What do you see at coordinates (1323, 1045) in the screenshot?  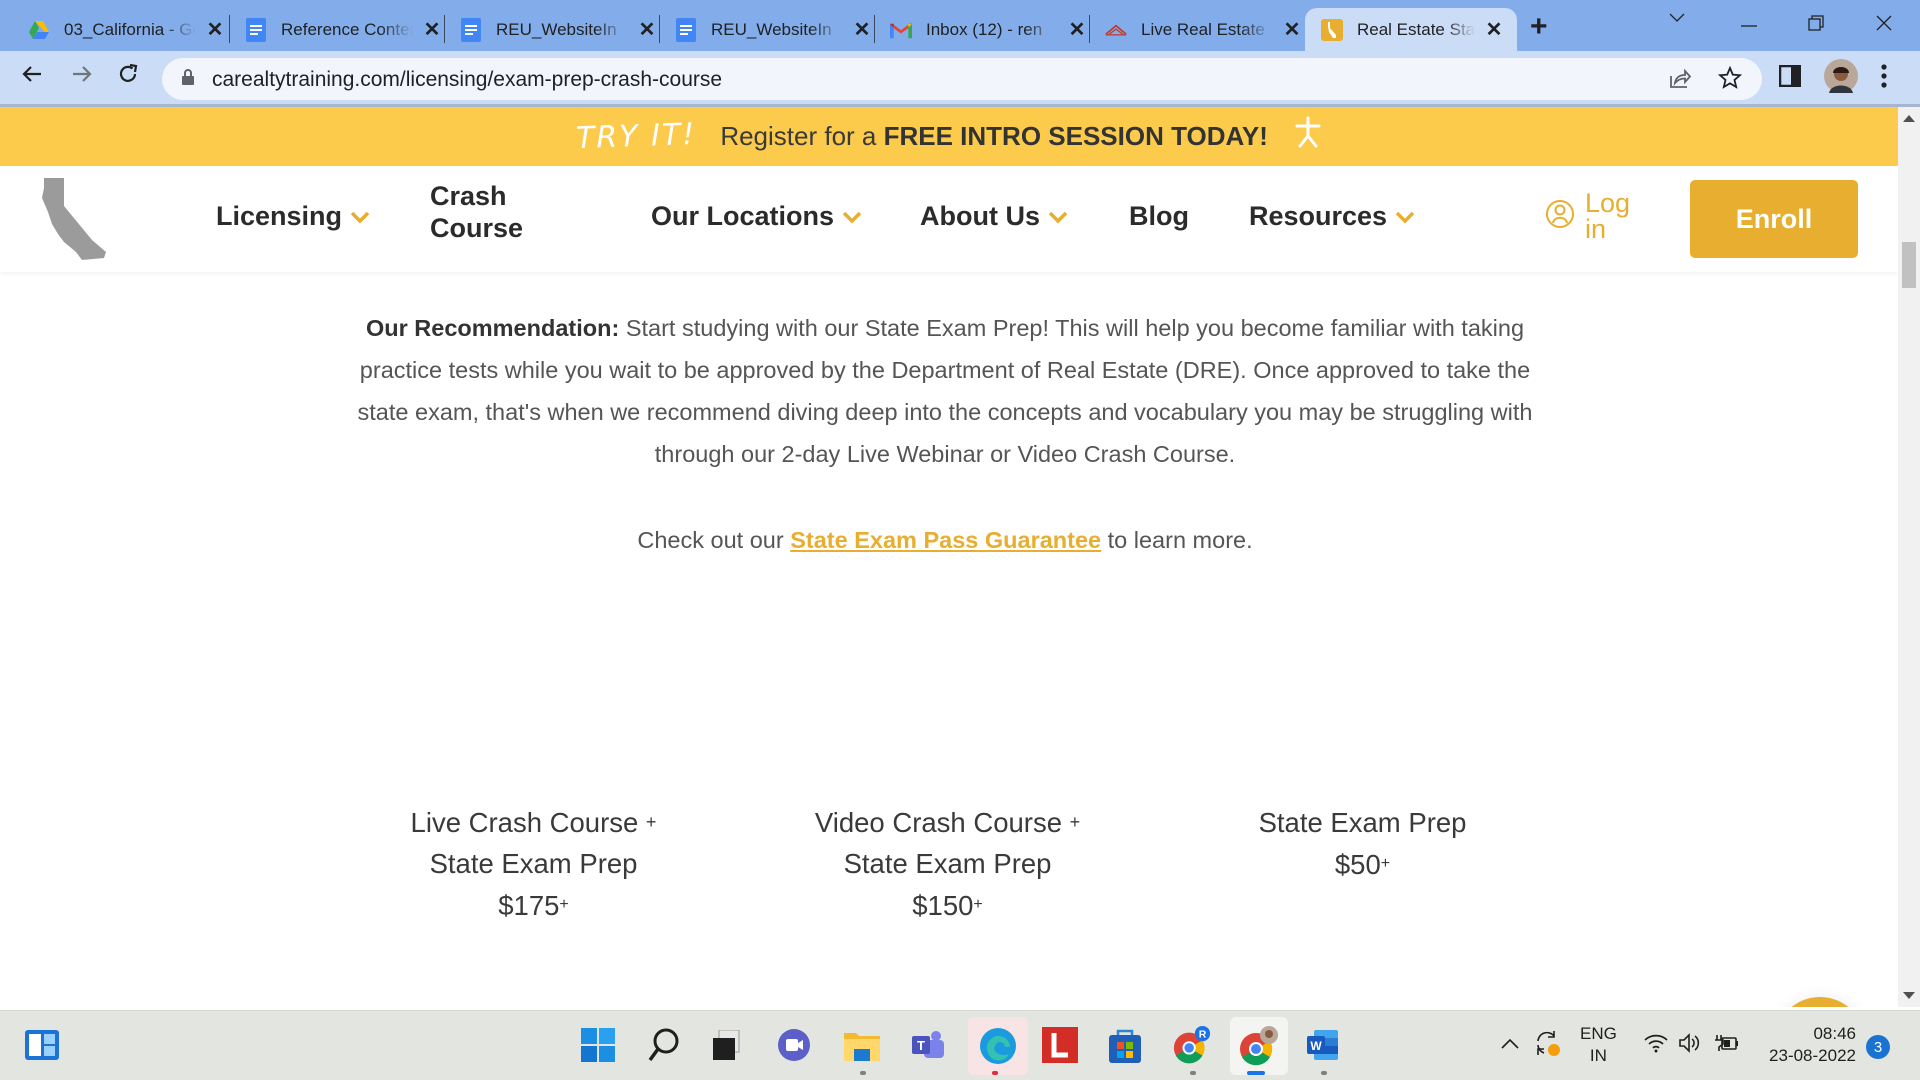 I see `microsoft-word-icon: W` at bounding box center [1323, 1045].